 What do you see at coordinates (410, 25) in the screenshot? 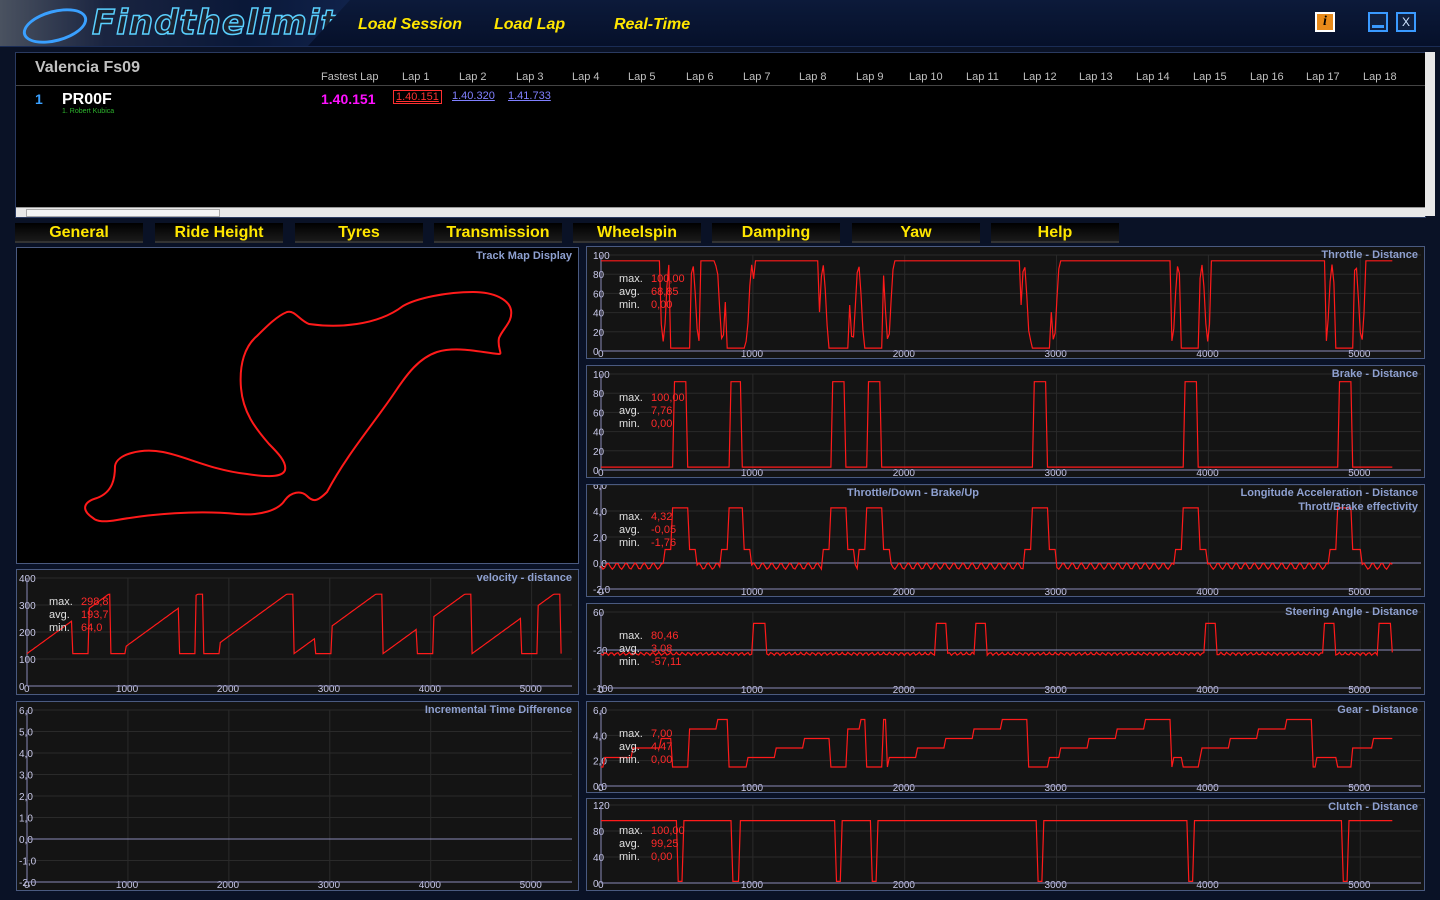
I see `load-session-button: Load Session` at bounding box center [410, 25].